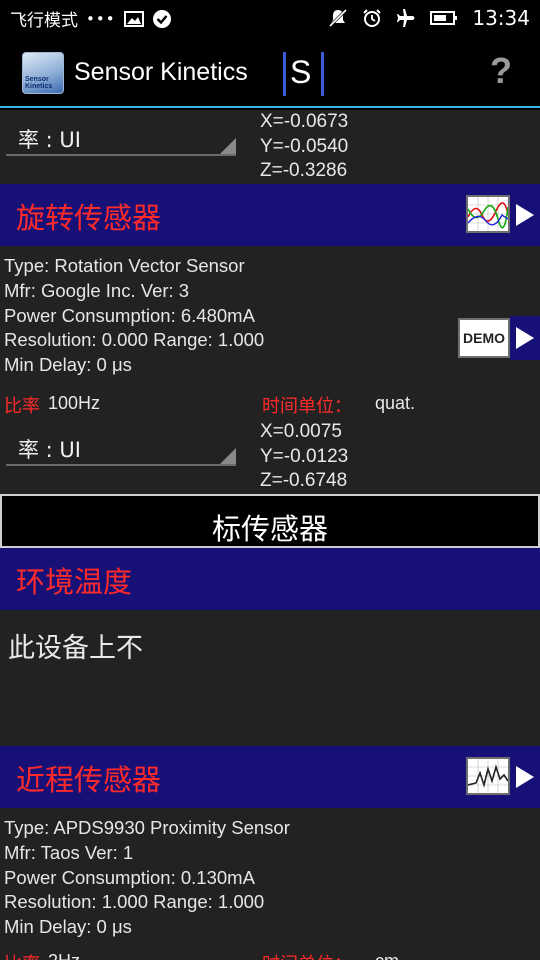 This screenshot has height=960, width=540. What do you see at coordinates (270, 777) in the screenshot?
I see `proximity-sensor-header: 近程传感器` at bounding box center [270, 777].